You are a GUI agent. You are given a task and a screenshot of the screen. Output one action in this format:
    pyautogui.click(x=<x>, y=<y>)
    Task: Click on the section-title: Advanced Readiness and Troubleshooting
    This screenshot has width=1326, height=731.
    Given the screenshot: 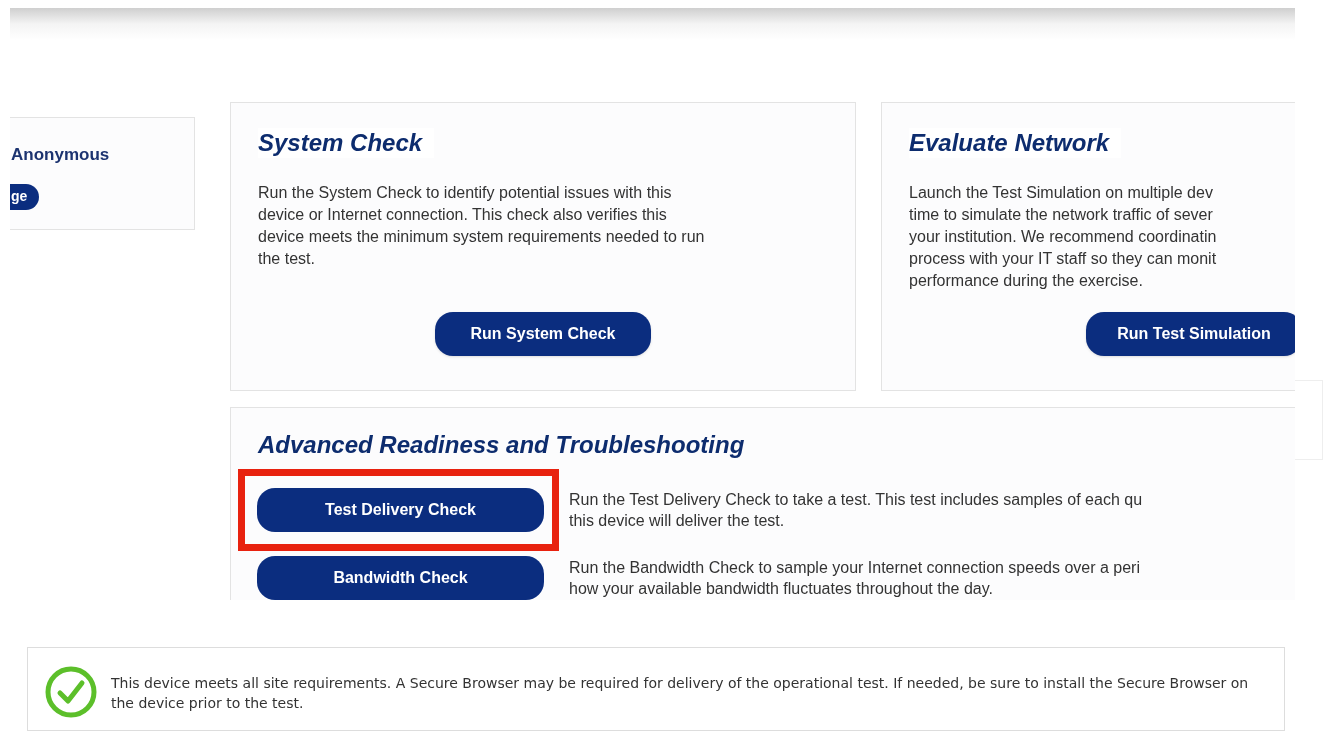 What is the action you would take?
    pyautogui.click(x=501, y=445)
    